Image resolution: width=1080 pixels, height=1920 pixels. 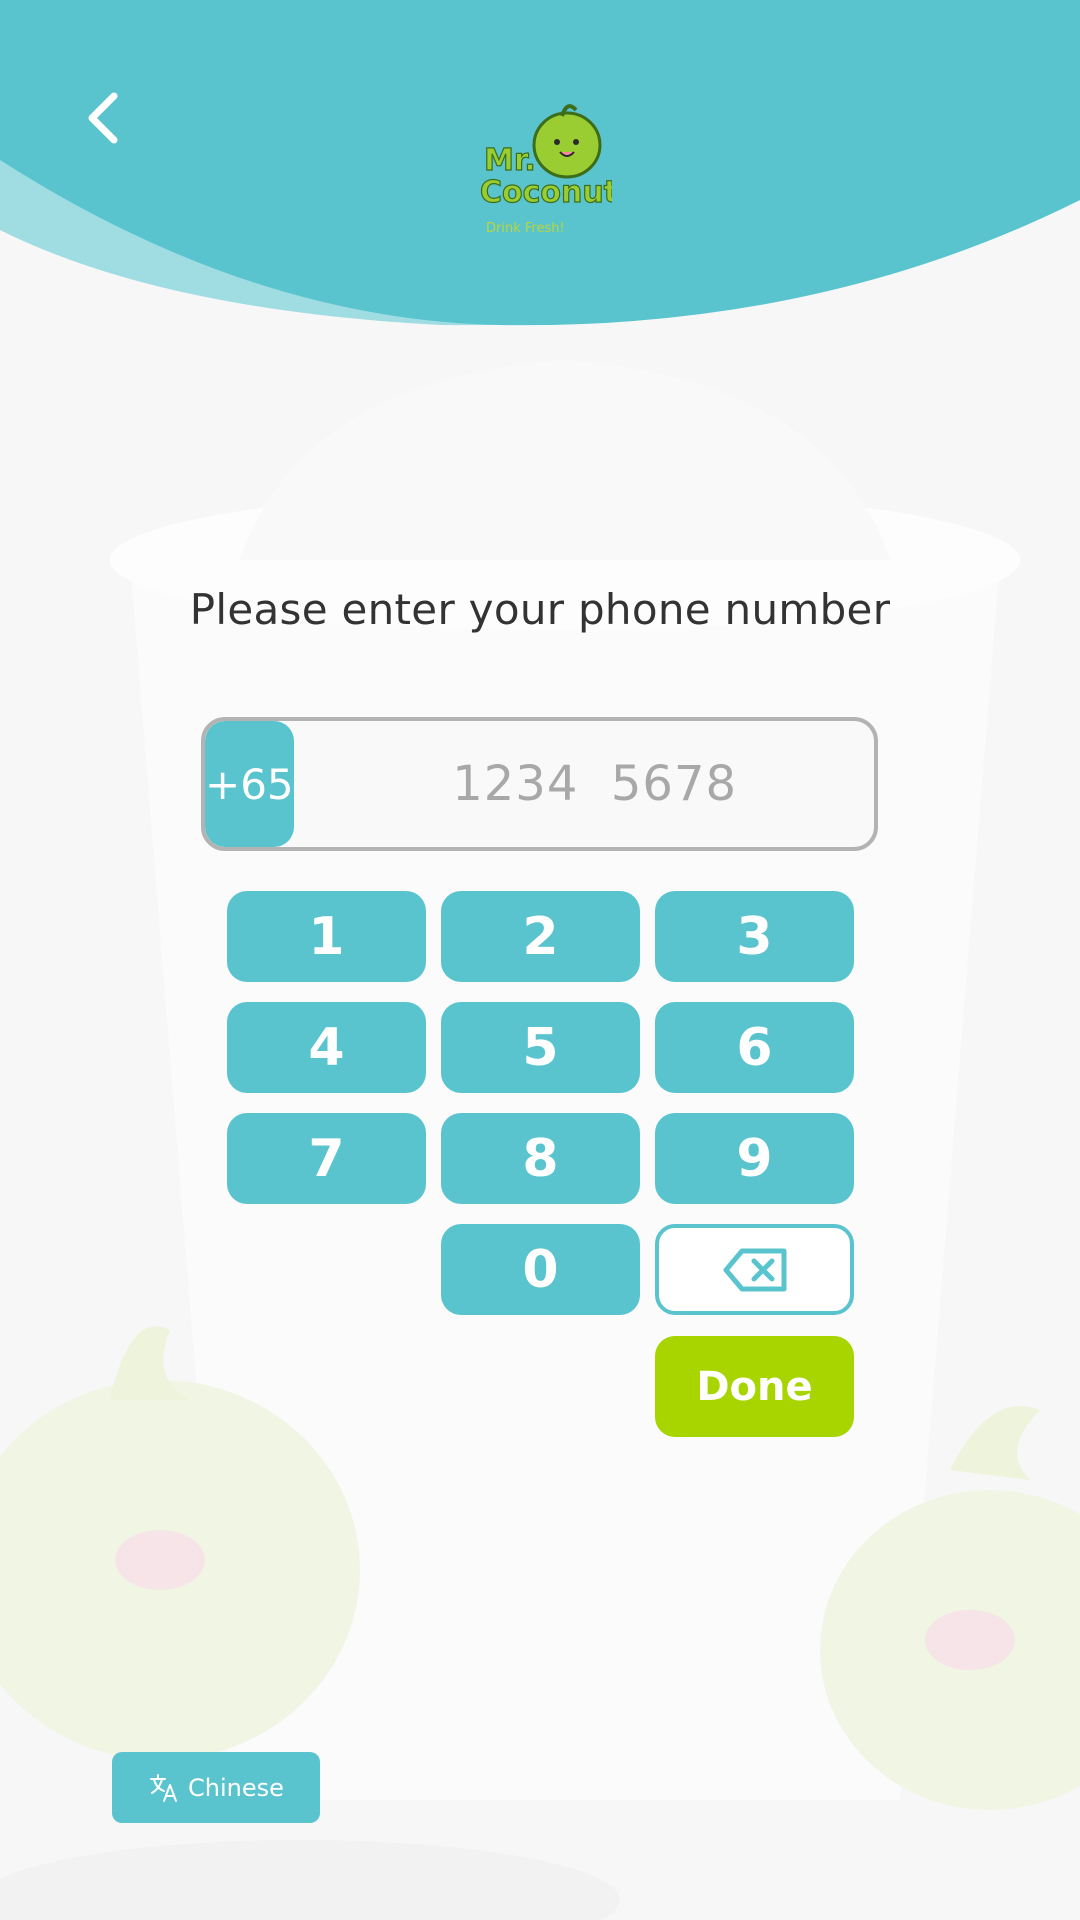 I want to click on key-1: 1, so click(x=326, y=936).